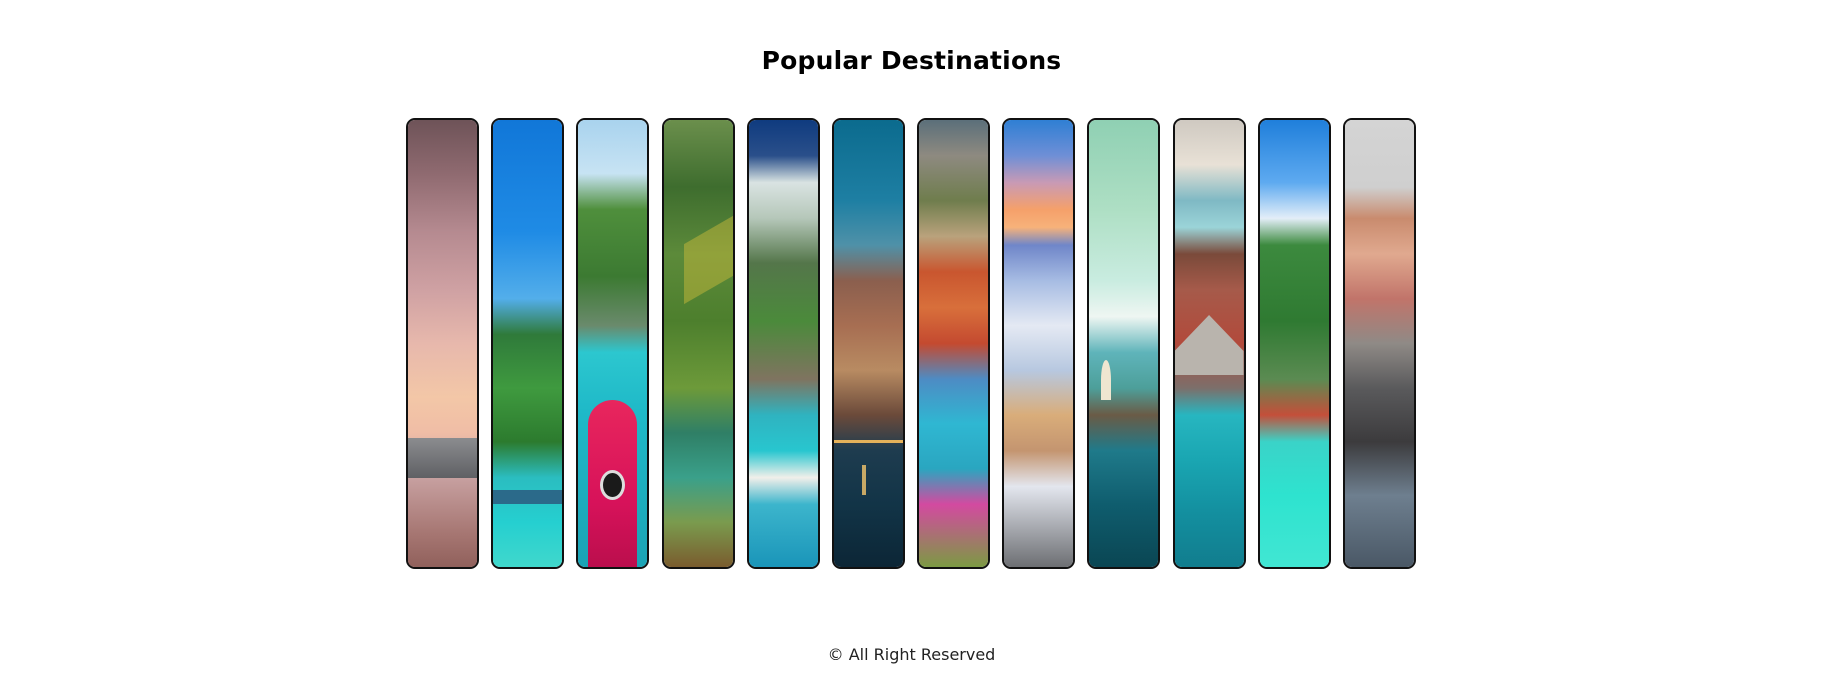 The image size is (1823, 687). I want to click on page-title: Popular Destinations, so click(911, 60).